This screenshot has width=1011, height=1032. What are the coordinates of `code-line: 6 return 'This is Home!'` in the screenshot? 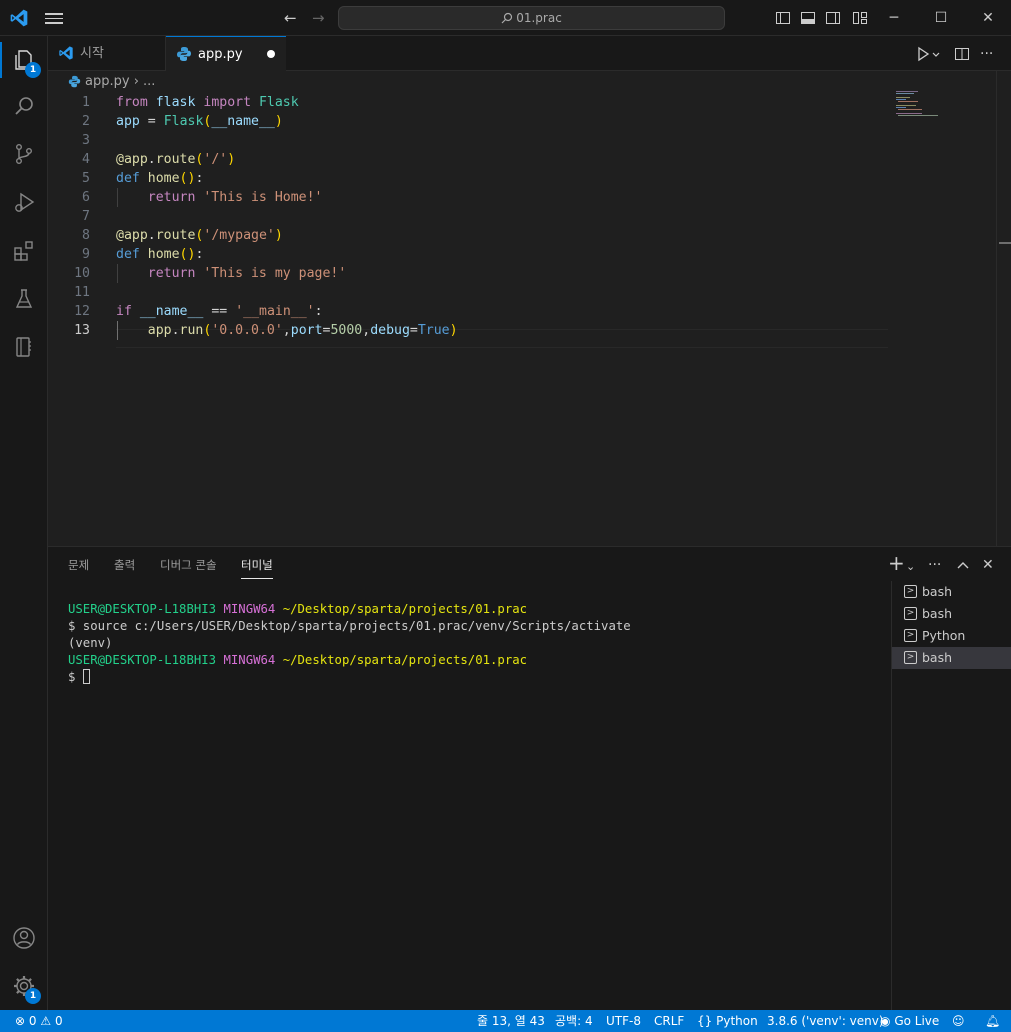 It's located at (468, 197).